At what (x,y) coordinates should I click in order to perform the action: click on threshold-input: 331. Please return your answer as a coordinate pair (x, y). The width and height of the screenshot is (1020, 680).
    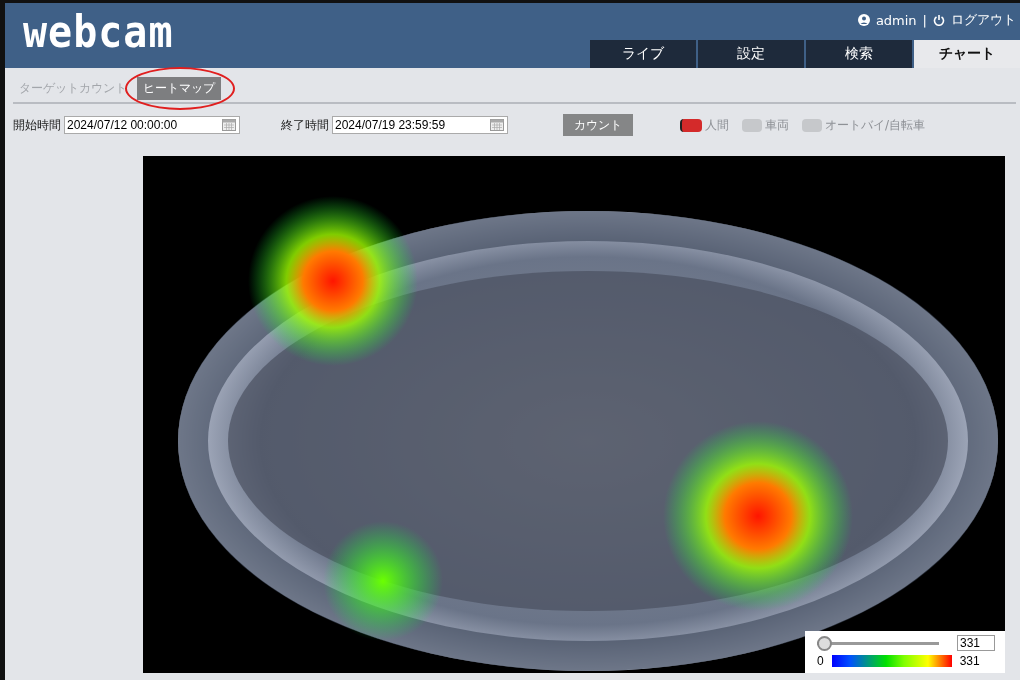
    Looking at the image, I should click on (976, 643).